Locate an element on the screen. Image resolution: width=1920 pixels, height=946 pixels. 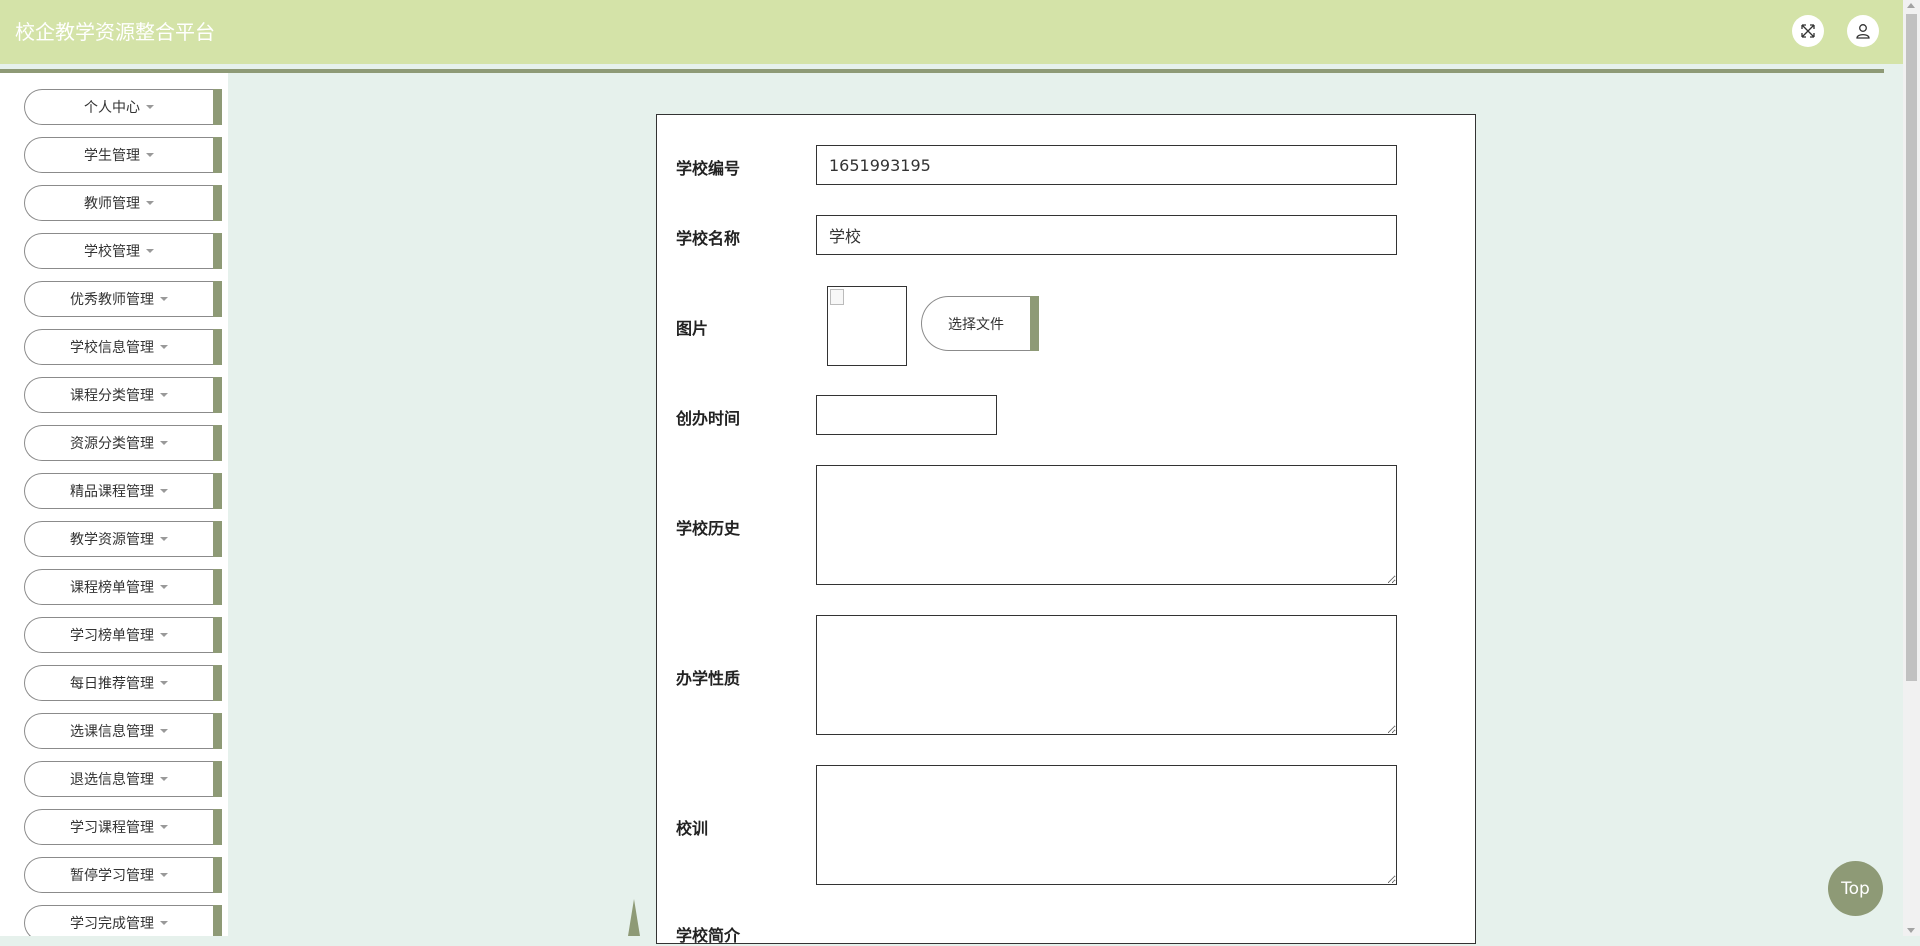
sidebar-item-course-selection: 选课信息管理 is located at coordinates (123, 731).